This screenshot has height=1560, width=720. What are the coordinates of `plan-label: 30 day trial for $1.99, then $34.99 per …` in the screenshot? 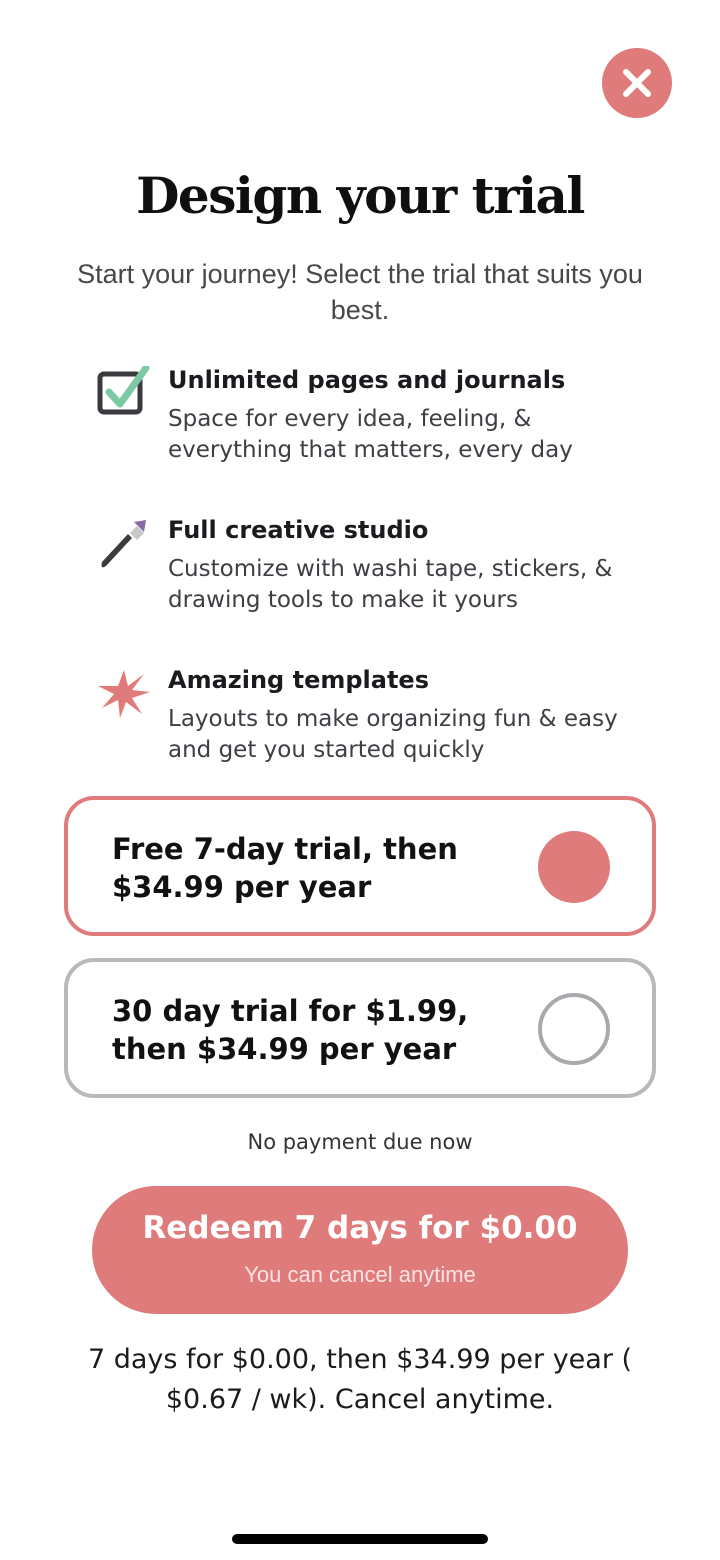 It's located at (290, 1030).